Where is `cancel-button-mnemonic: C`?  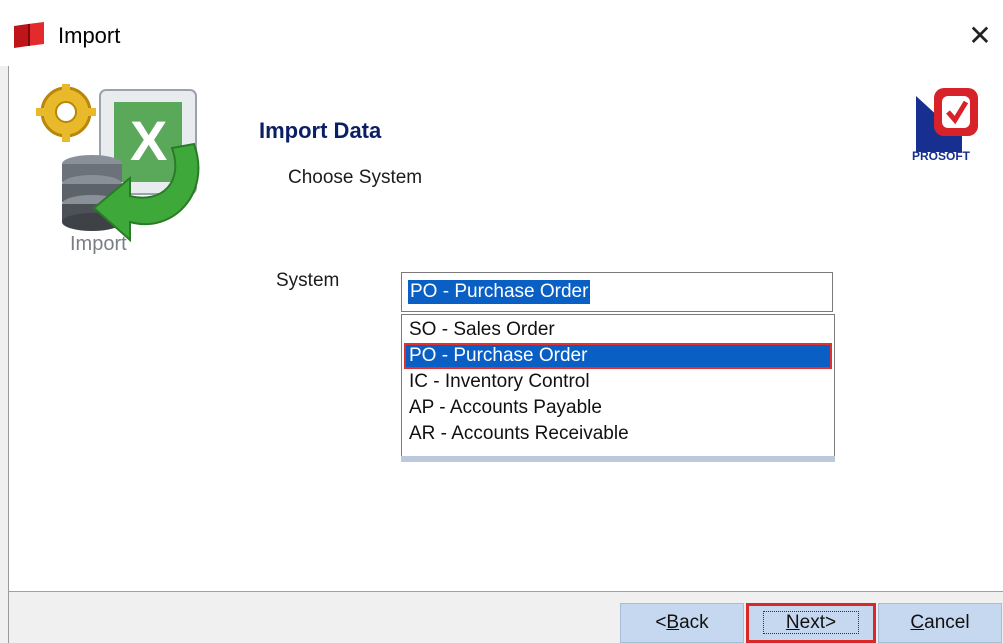
cancel-button-mnemonic: C is located at coordinates (917, 622).